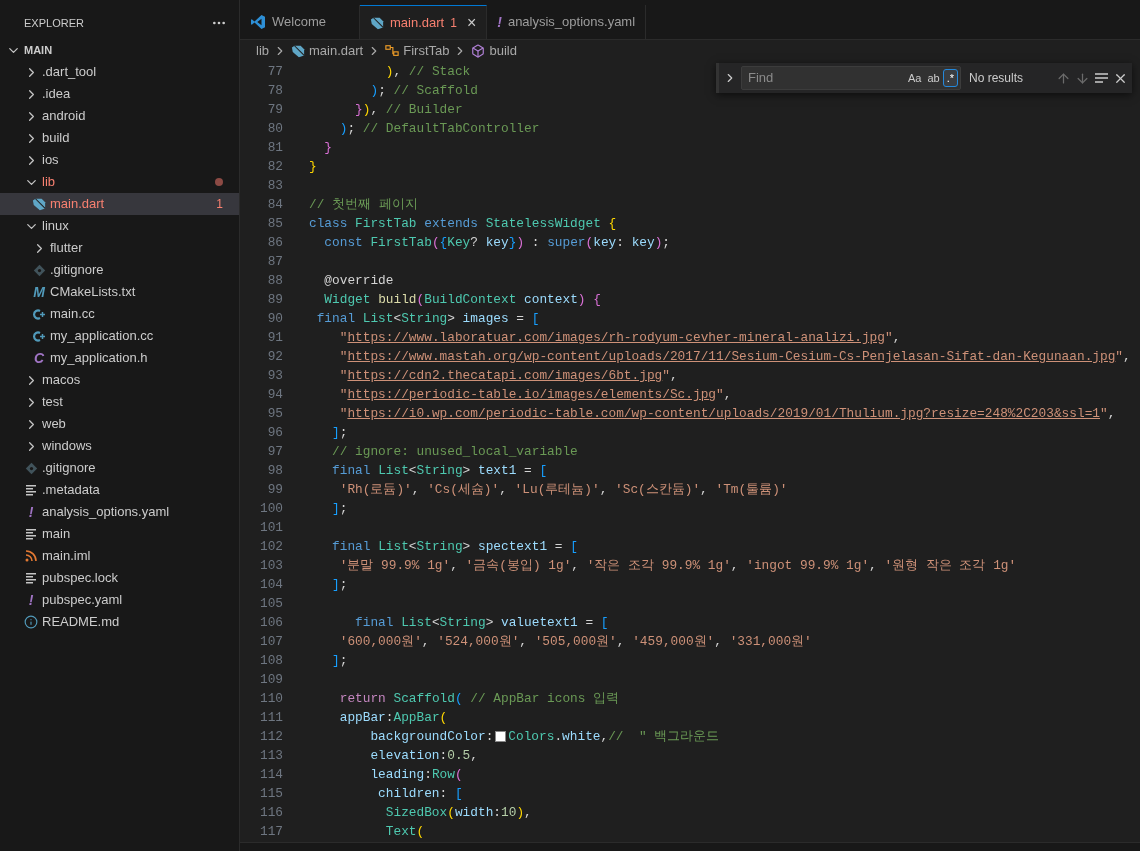 The width and height of the screenshot is (1140, 851). Describe the element at coordinates (56, 534) in the screenshot. I see `item-label: main` at that location.